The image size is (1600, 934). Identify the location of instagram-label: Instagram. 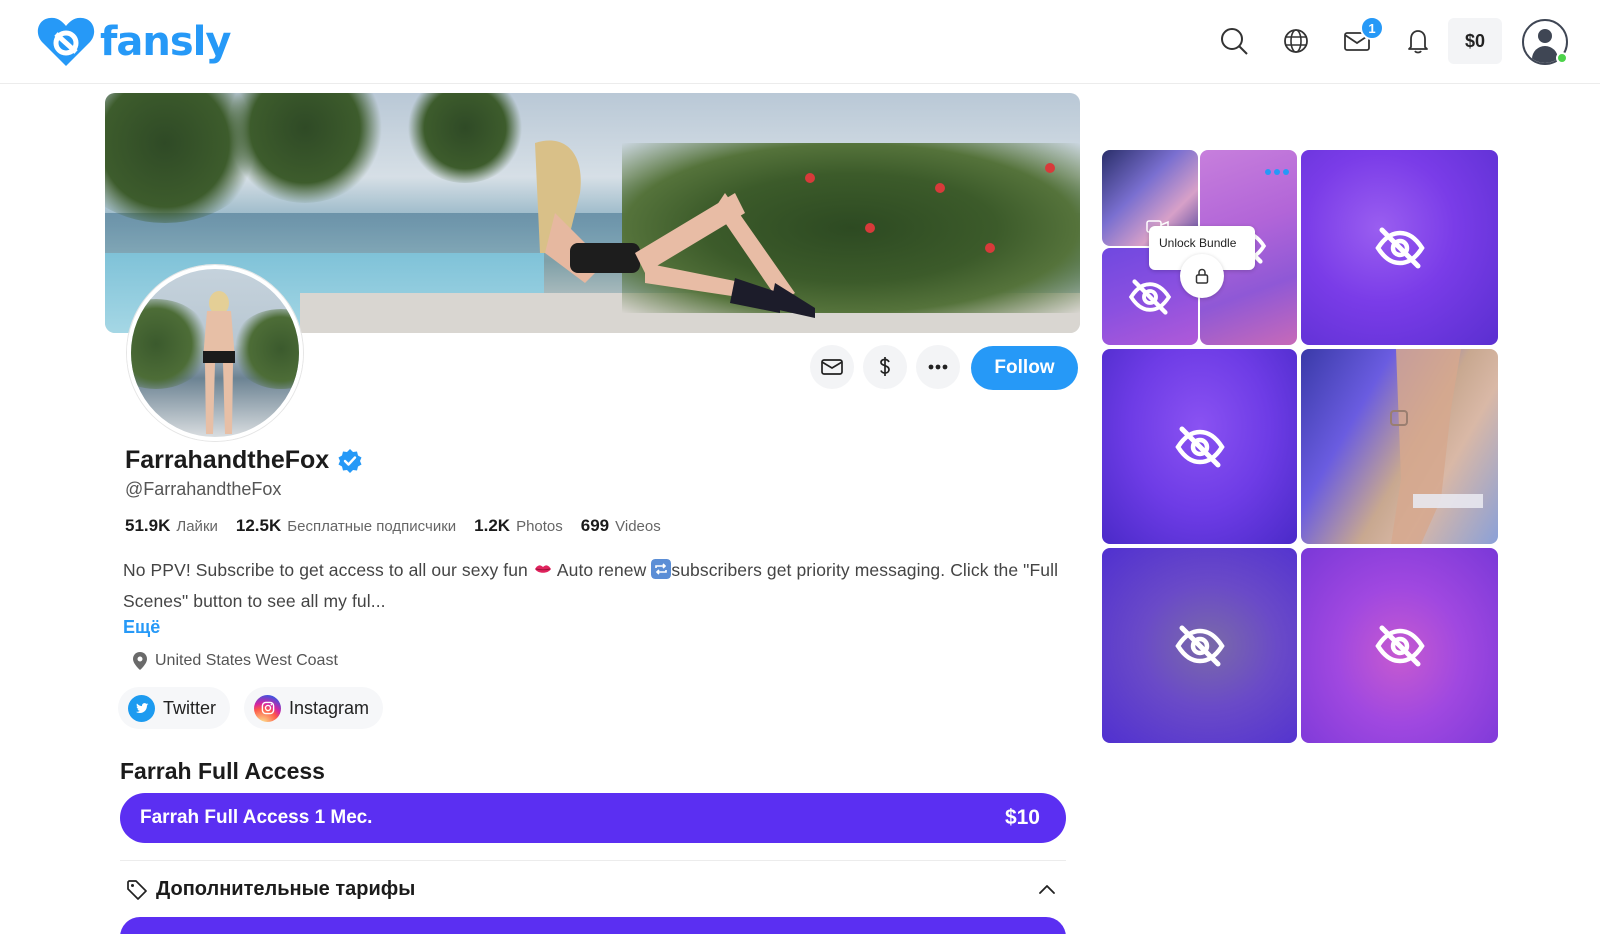
(329, 707).